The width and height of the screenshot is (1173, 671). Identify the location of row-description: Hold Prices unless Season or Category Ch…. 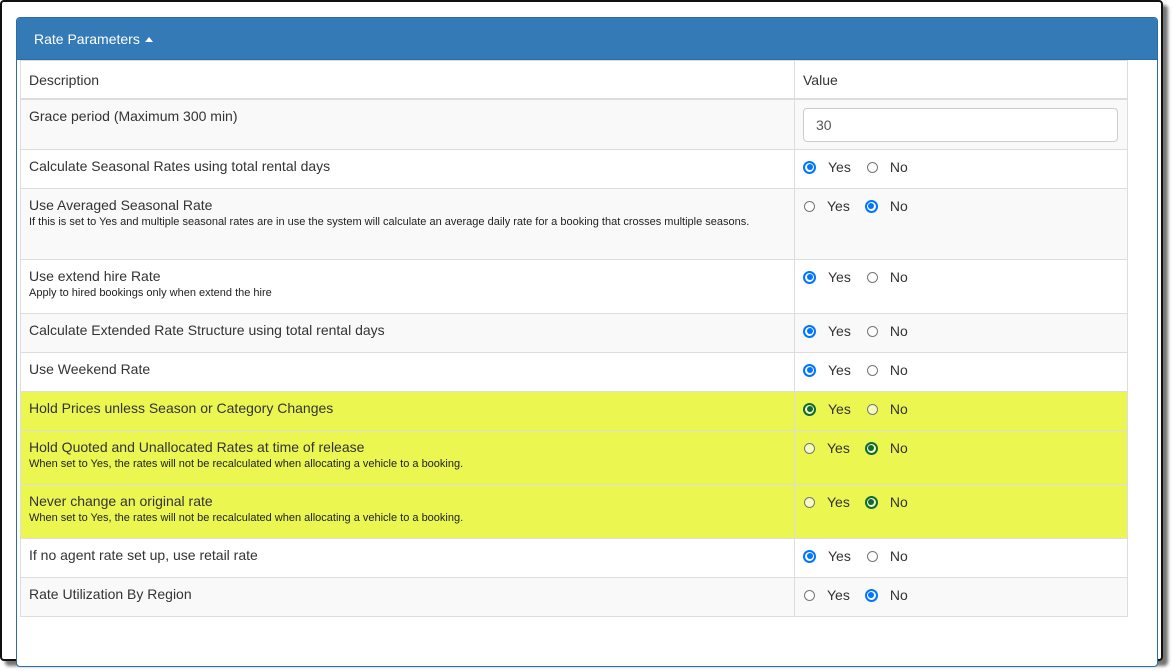
(407, 411).